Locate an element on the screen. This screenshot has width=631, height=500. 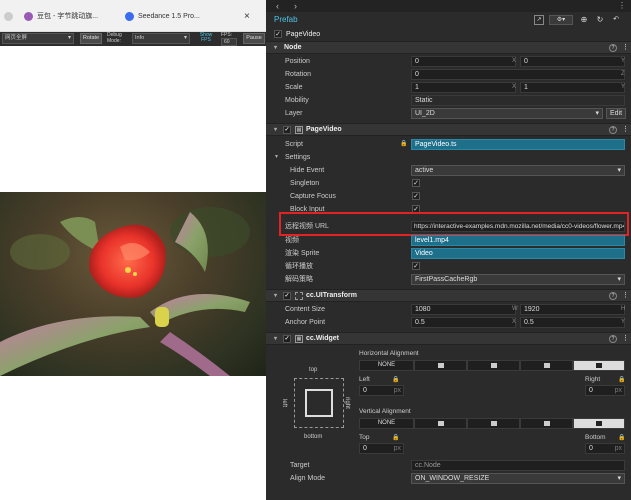
unit-label: px is located at coordinates (618, 390).